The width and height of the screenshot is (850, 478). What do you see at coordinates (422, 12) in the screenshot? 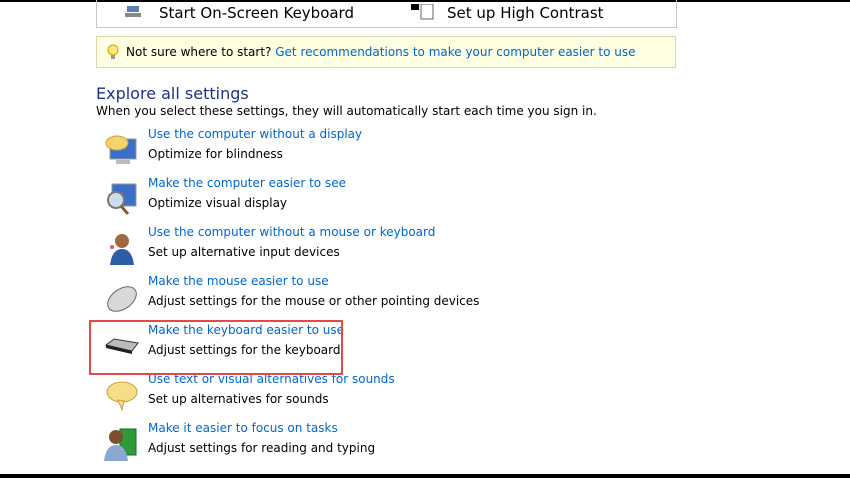
I see `high-contrast-icon` at bounding box center [422, 12].